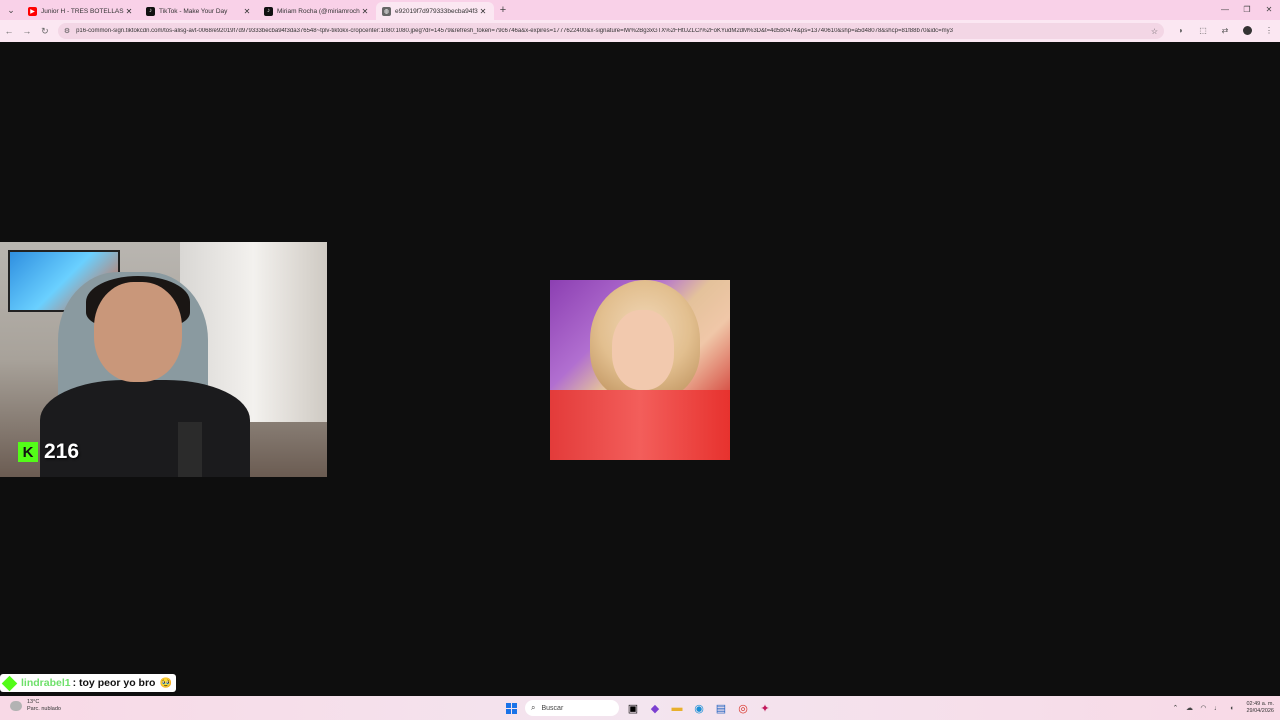 The height and width of the screenshot is (720, 1280). What do you see at coordinates (193, 11) in the screenshot?
I see `tab-title: TikTok - Make Your Day` at bounding box center [193, 11].